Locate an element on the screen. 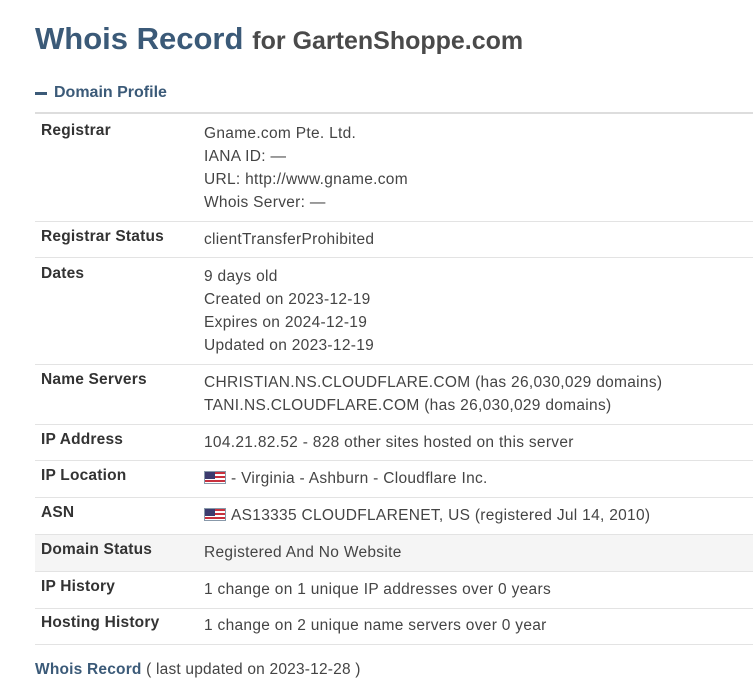 Image resolution: width=753 pixels, height=688 pixels. page-title: Whois Record for GartenShoppe.com is located at coordinates (279, 38).